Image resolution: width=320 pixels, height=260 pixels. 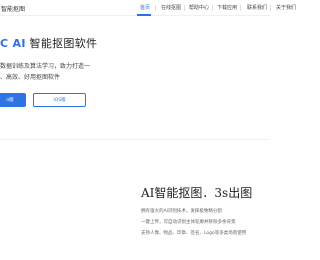 I want to click on hero-title-text: 智能抠图软件, so click(x=61, y=43).